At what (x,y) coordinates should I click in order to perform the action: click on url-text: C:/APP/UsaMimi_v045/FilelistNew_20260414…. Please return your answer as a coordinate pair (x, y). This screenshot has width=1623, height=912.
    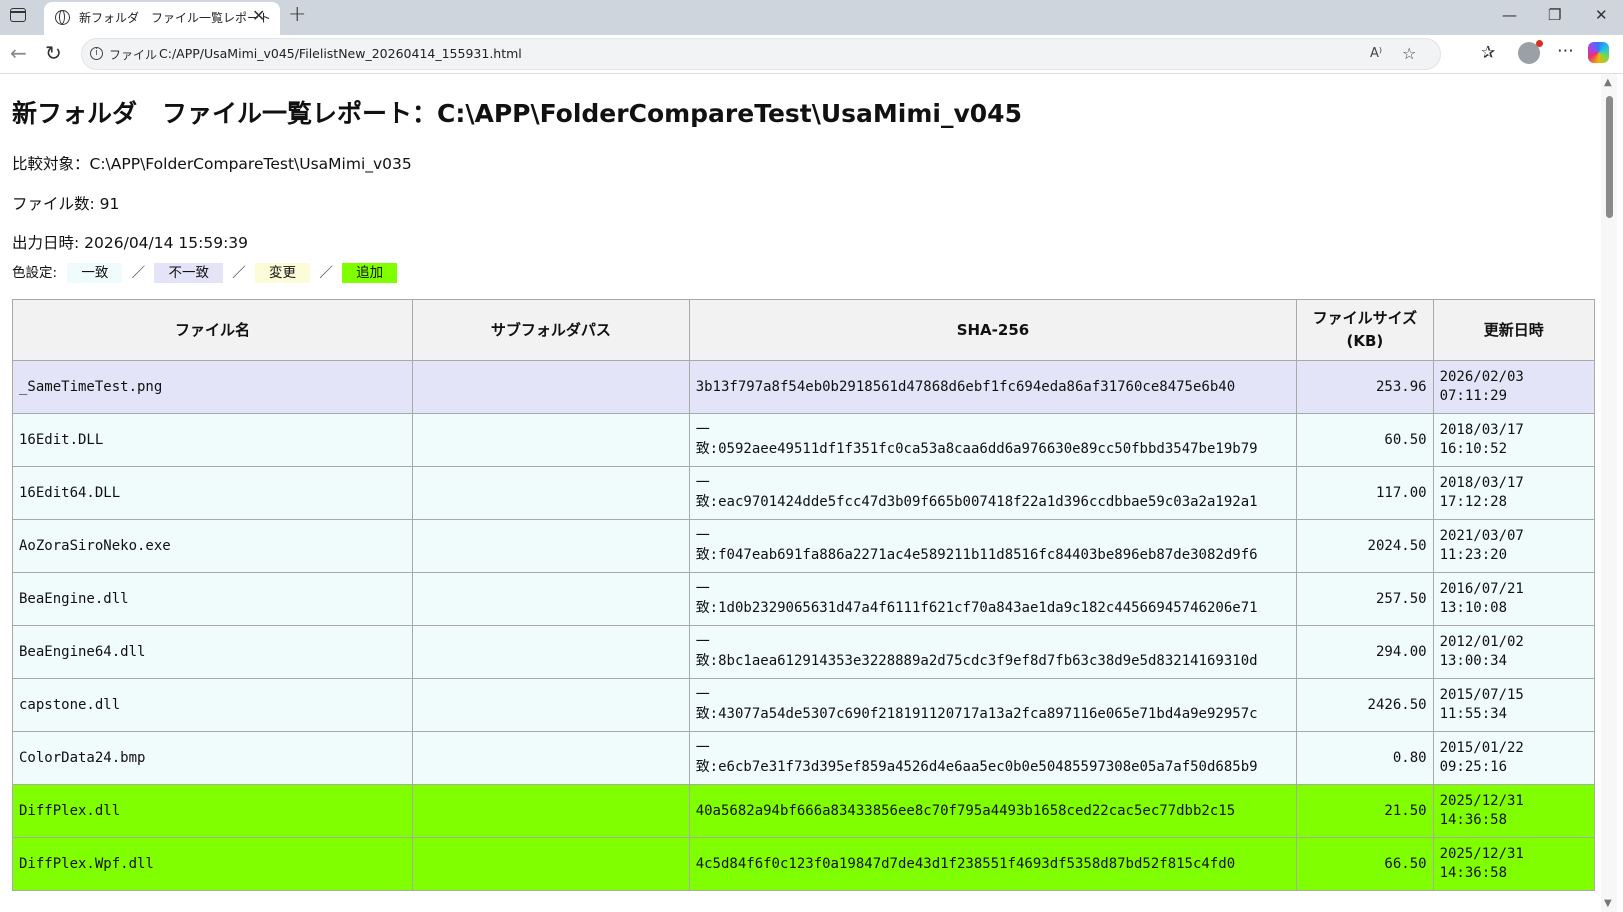
    Looking at the image, I should click on (340, 53).